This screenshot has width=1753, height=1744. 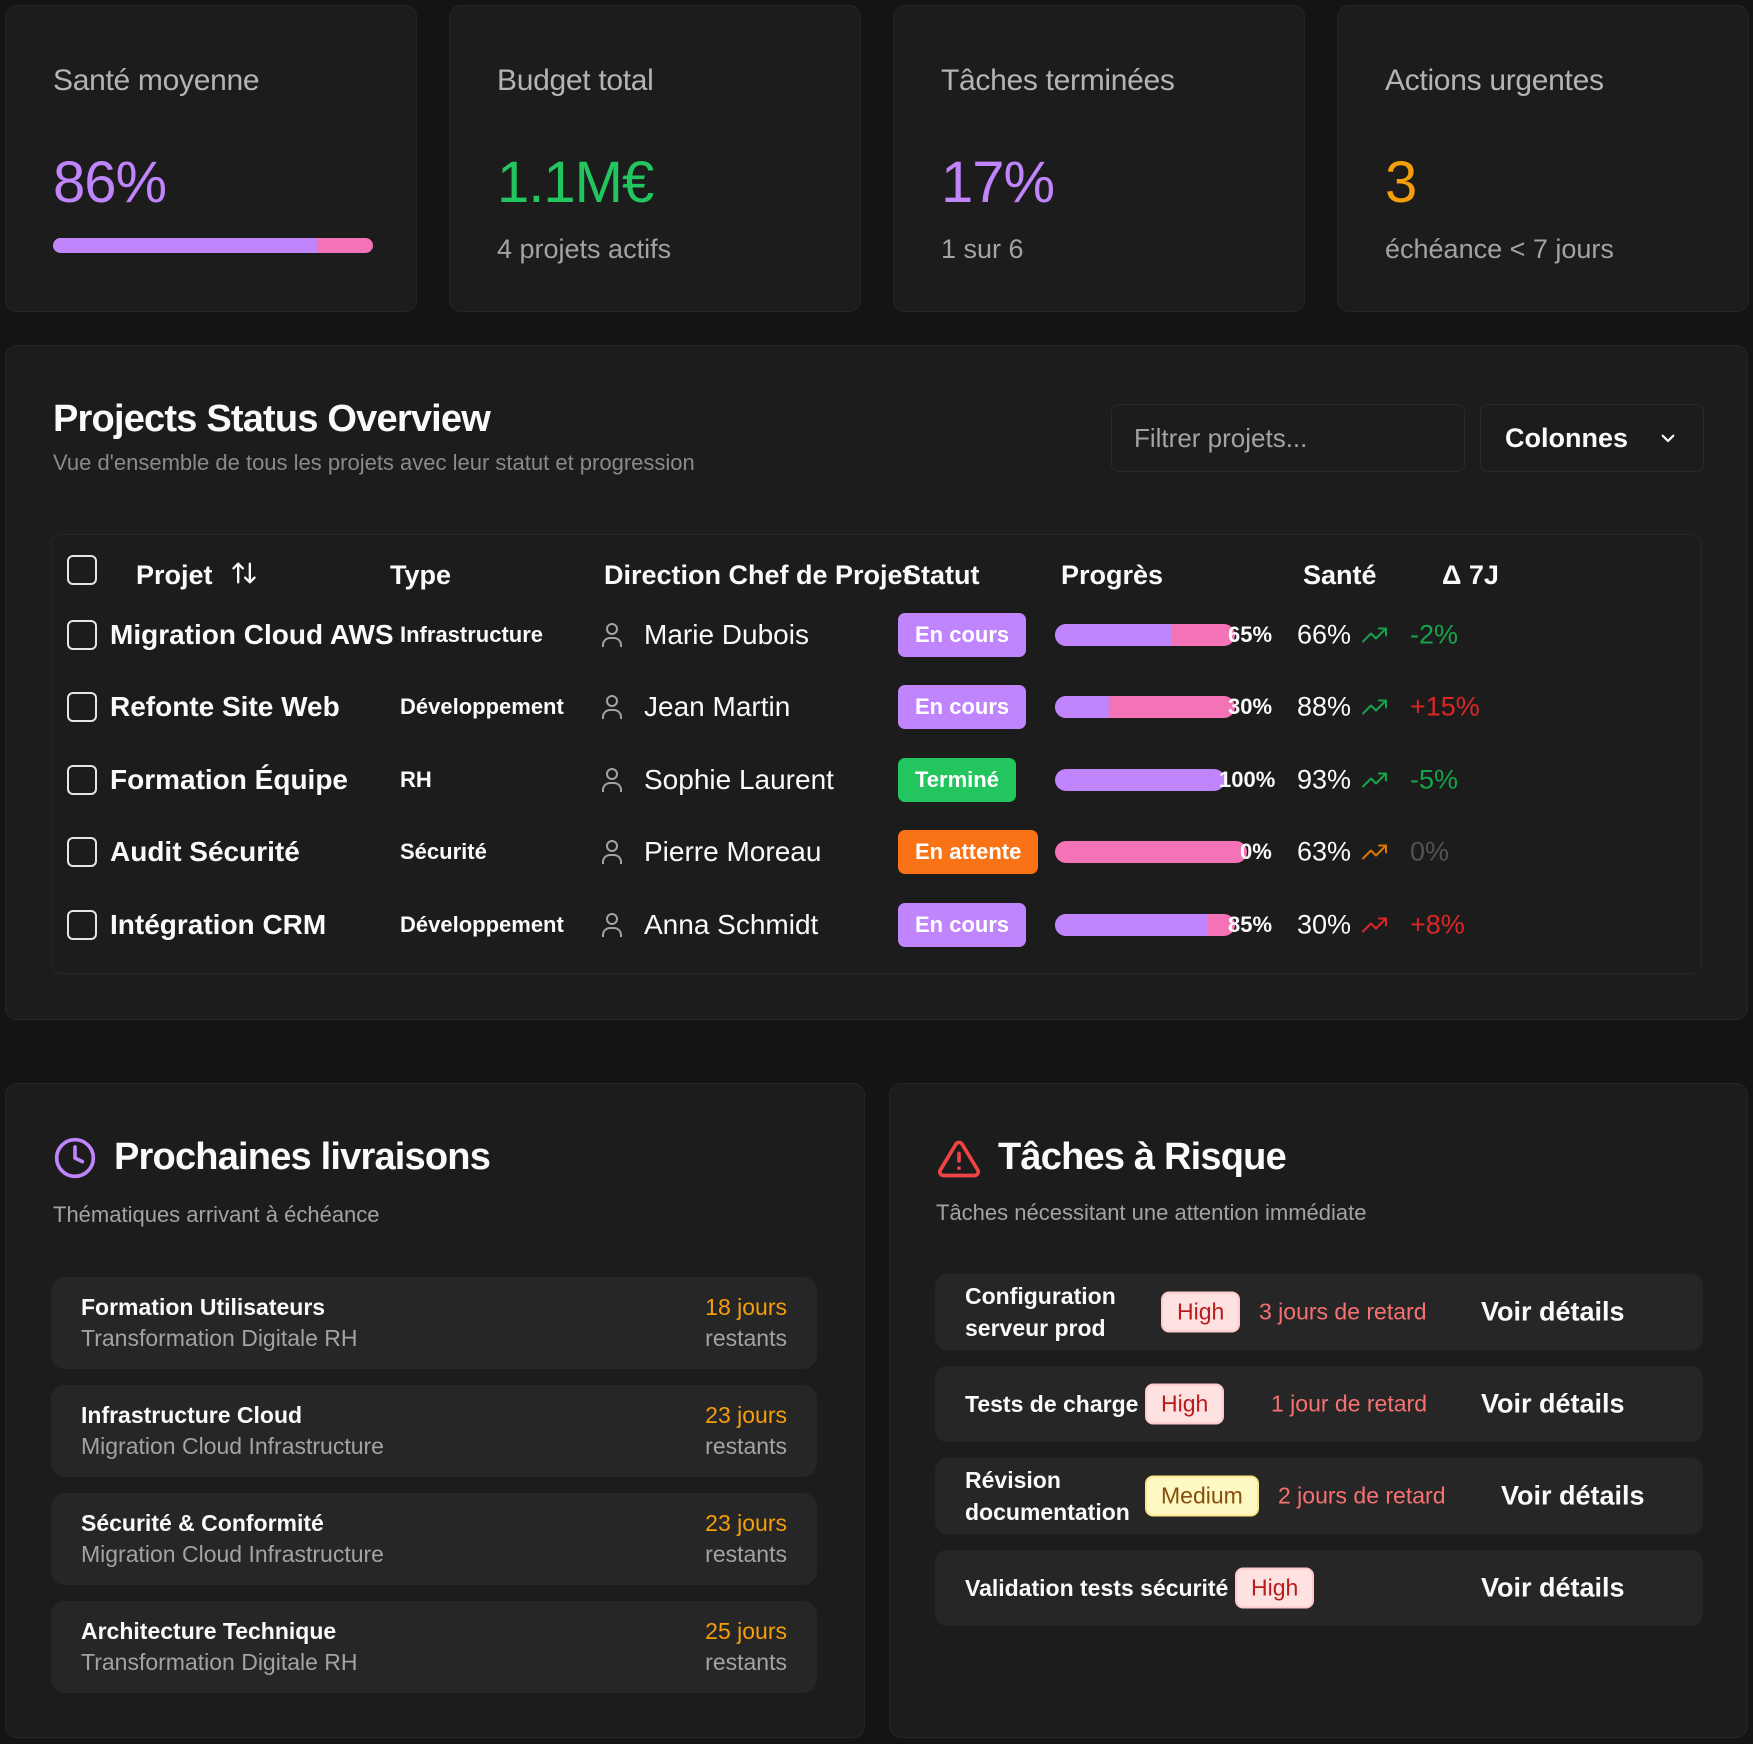 I want to click on kpi-label: Budget total, so click(x=575, y=80).